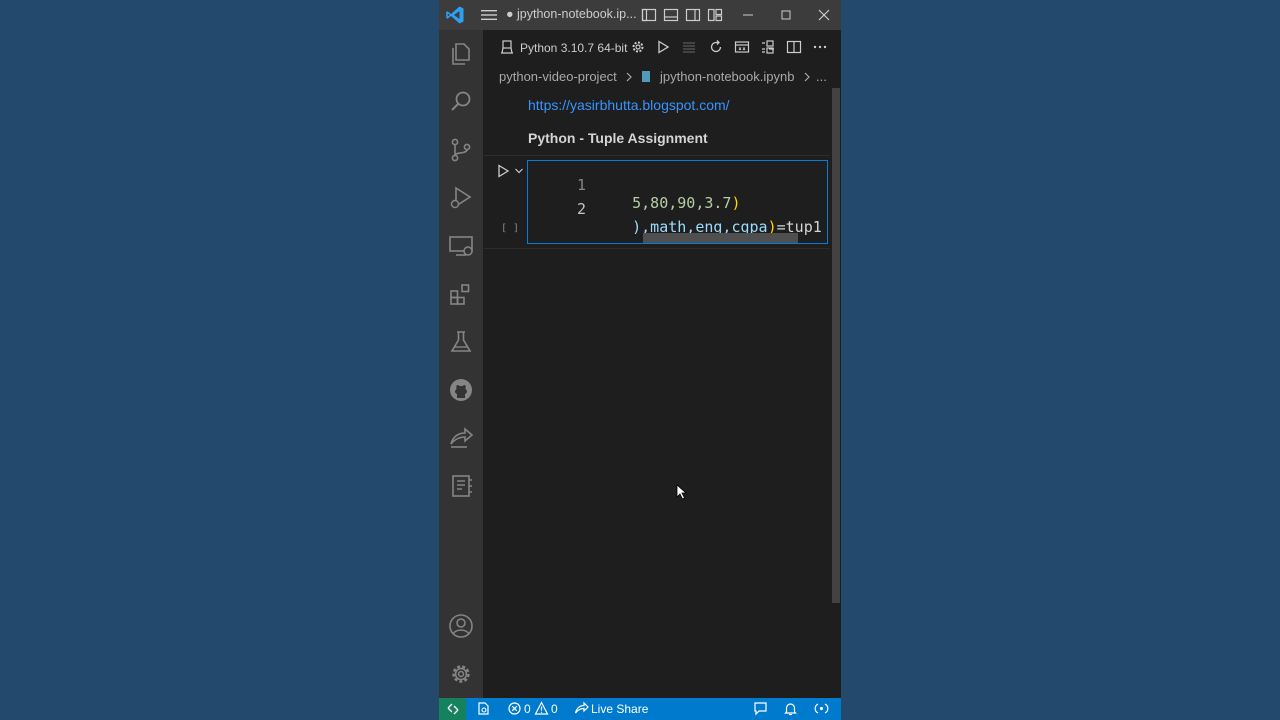  What do you see at coordinates (748, 15) in the screenshot?
I see `minimize-icon` at bounding box center [748, 15].